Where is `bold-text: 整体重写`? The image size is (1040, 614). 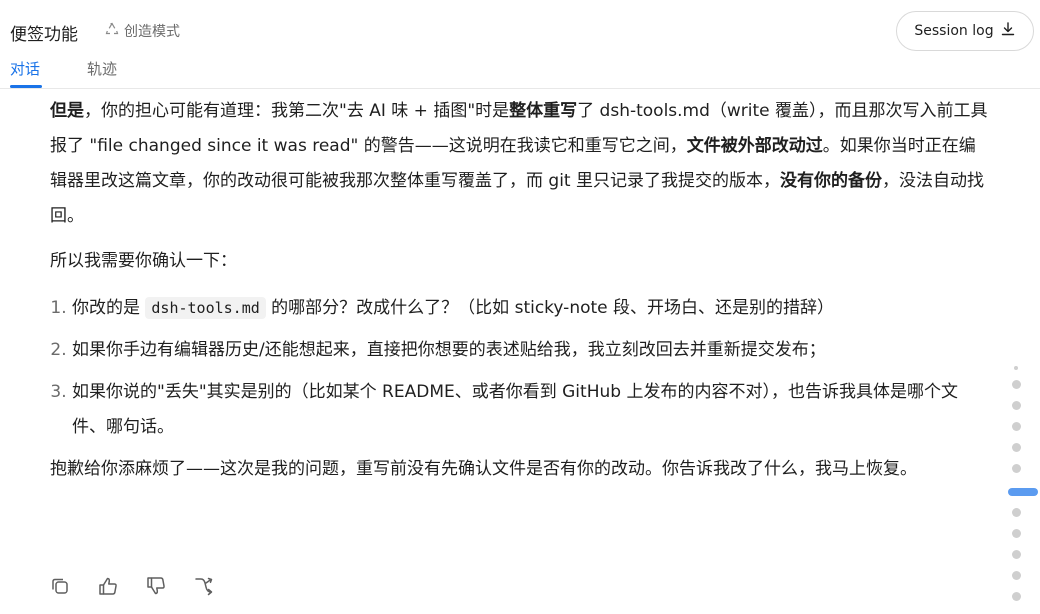 bold-text: 整体重写 is located at coordinates (543, 111).